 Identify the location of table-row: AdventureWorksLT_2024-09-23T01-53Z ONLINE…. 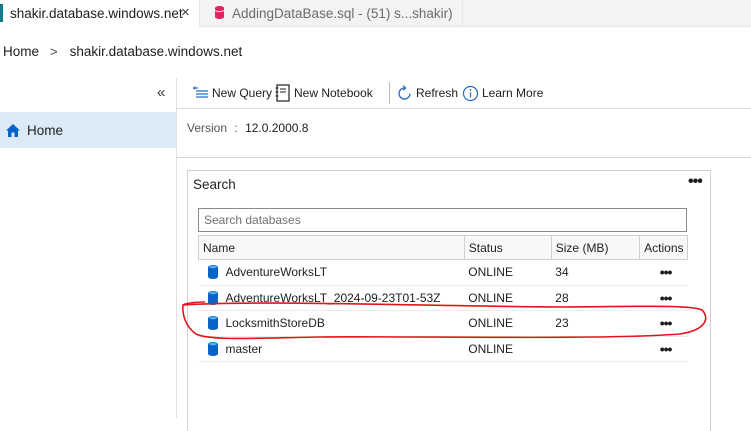
(443, 298).